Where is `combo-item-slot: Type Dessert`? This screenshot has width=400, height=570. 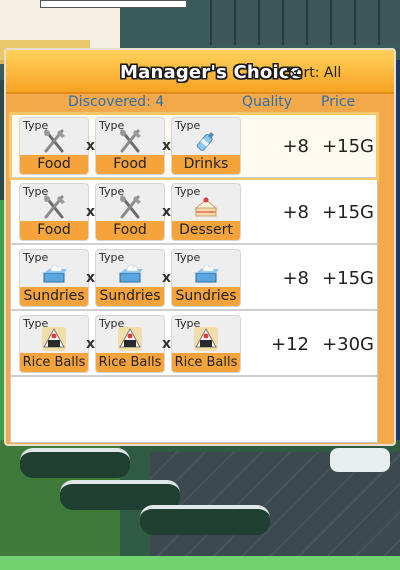
combo-item-slot: Type Dessert is located at coordinates (206, 212).